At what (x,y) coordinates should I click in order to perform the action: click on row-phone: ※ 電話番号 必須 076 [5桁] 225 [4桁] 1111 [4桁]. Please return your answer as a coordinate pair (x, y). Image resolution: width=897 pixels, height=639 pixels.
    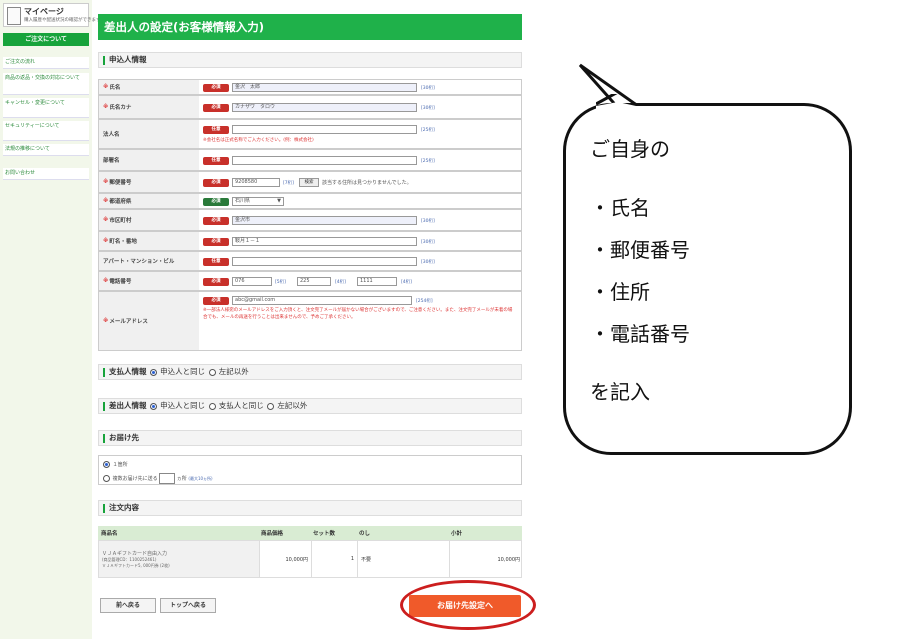
    Looking at the image, I should click on (310, 281).